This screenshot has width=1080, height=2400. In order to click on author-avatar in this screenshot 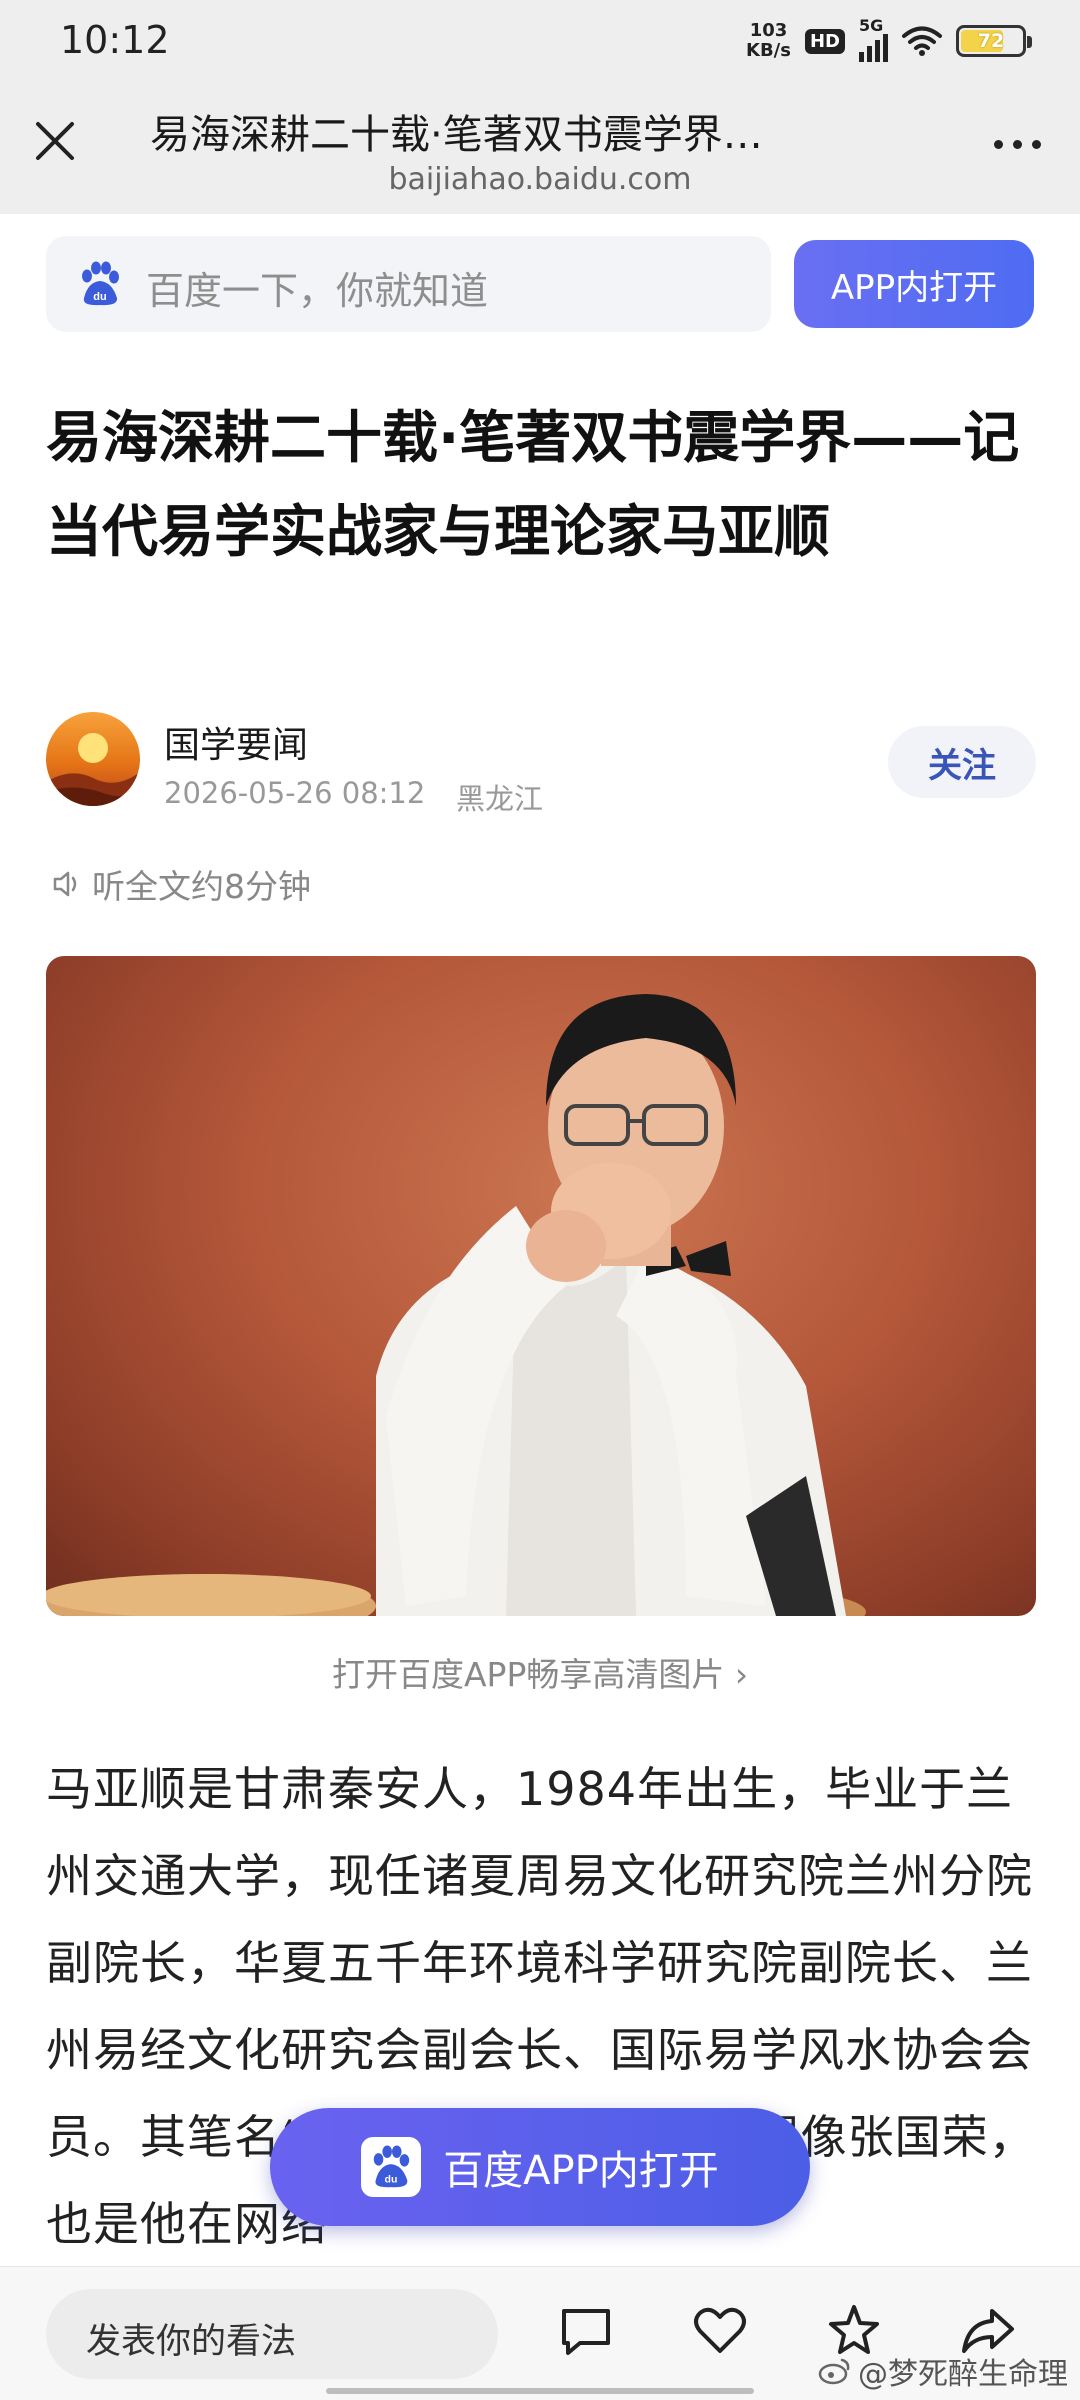, I will do `click(93, 759)`.